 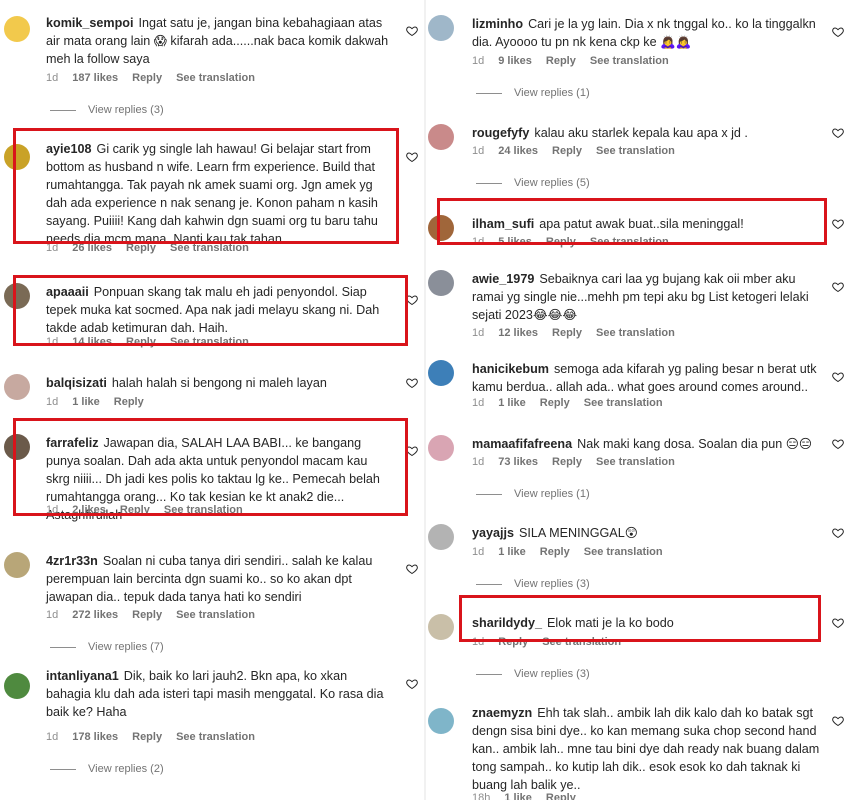 What do you see at coordinates (95, 737) in the screenshot?
I see `likes-count: 178 likes` at bounding box center [95, 737].